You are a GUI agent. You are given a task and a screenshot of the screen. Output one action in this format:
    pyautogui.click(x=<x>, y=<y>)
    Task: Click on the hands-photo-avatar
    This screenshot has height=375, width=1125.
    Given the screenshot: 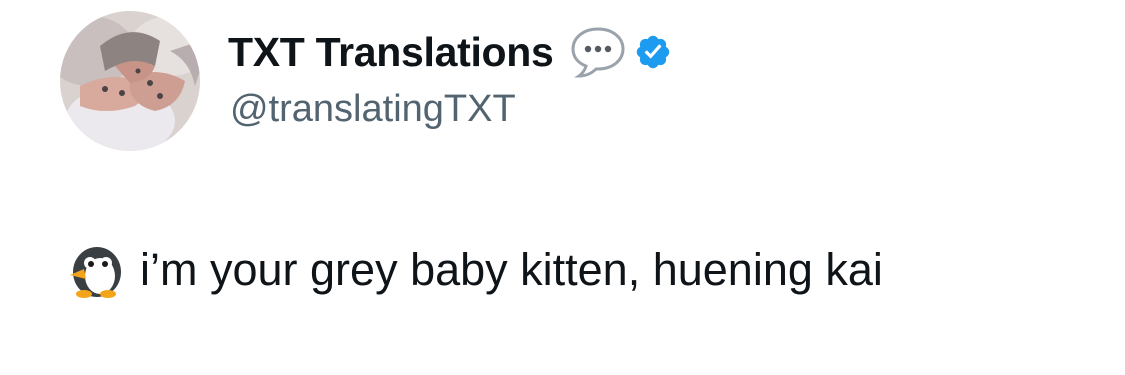 What is the action you would take?
    pyautogui.click(x=130, y=81)
    